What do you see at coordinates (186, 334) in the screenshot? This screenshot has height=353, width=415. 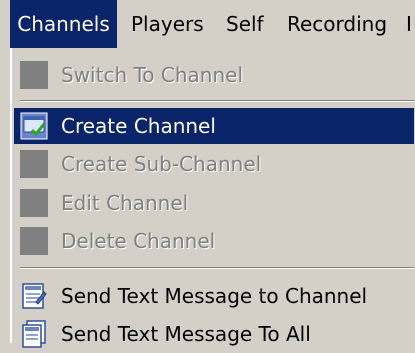 I see `menu-item-label: Send Text Message To All` at bounding box center [186, 334].